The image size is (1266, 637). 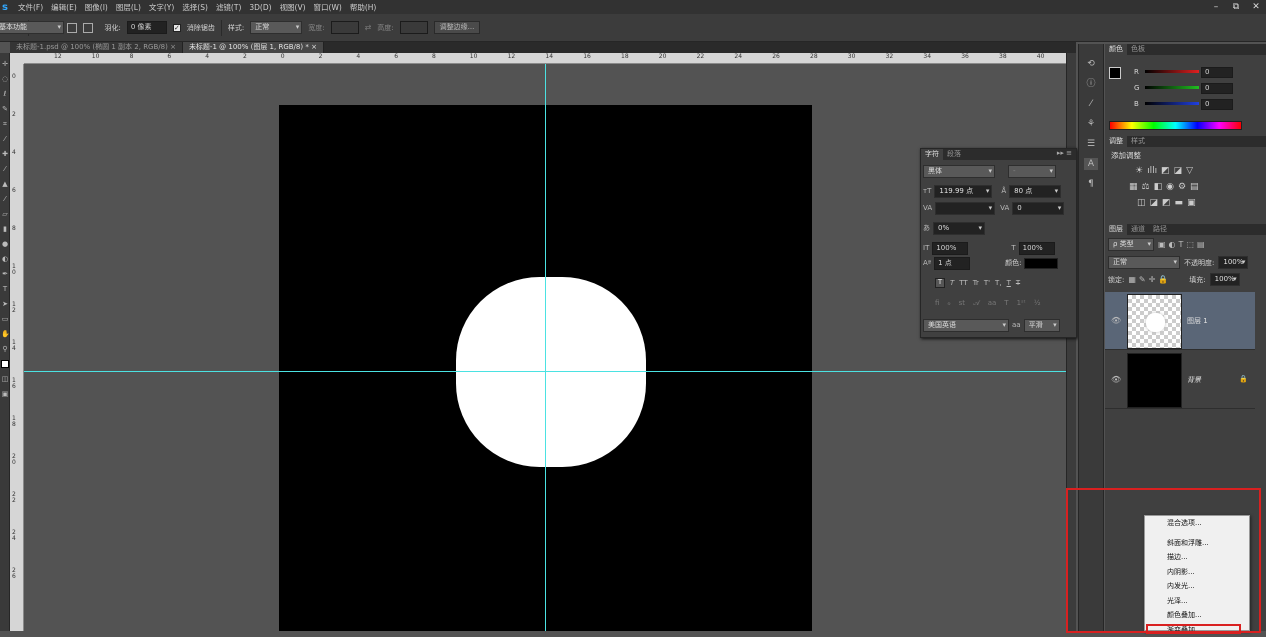 I want to click on all-caps-button: TT, so click(x=963, y=283).